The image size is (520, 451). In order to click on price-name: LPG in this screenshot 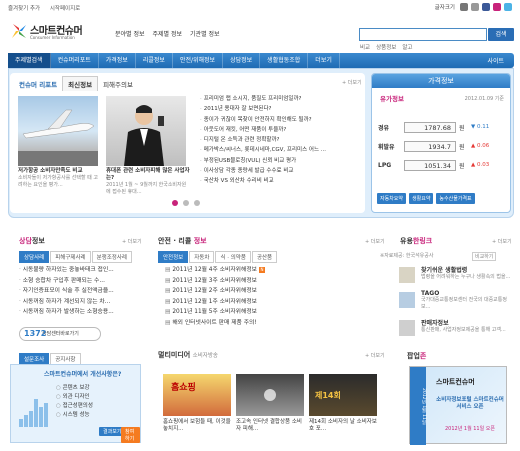, I will do `click(385, 165)`.